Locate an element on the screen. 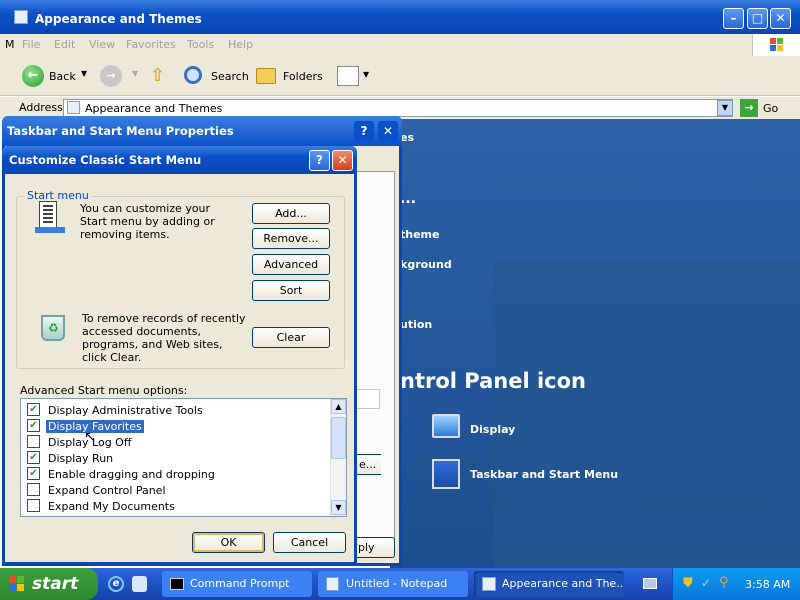 This screenshot has height=600, width=800. option-label: Expand My Documents is located at coordinates (111, 506).